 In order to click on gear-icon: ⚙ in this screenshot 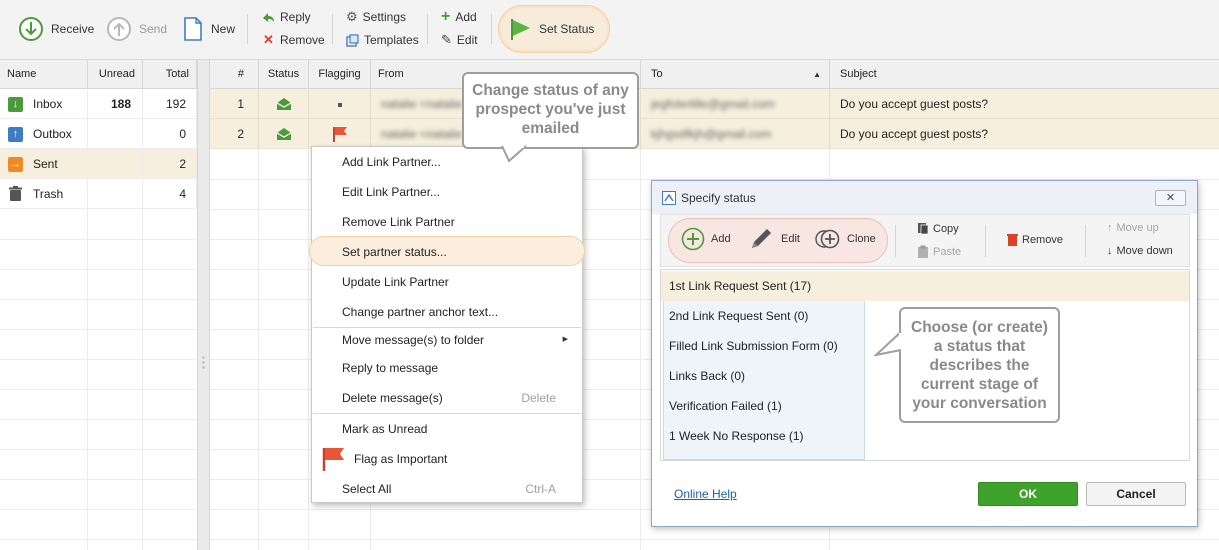, I will do `click(352, 16)`.